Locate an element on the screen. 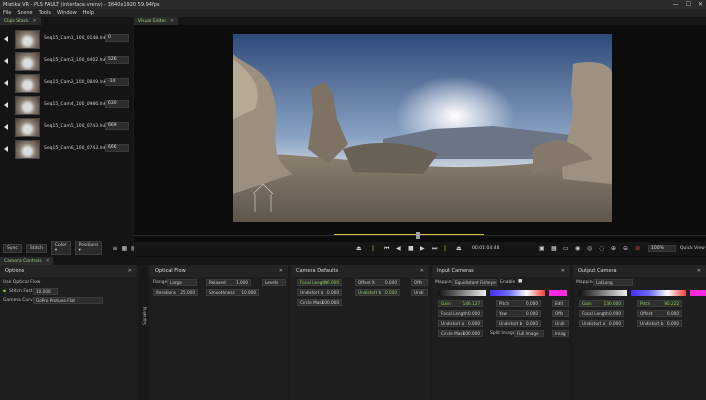  clip-offset-field: 526 is located at coordinates (117, 60).